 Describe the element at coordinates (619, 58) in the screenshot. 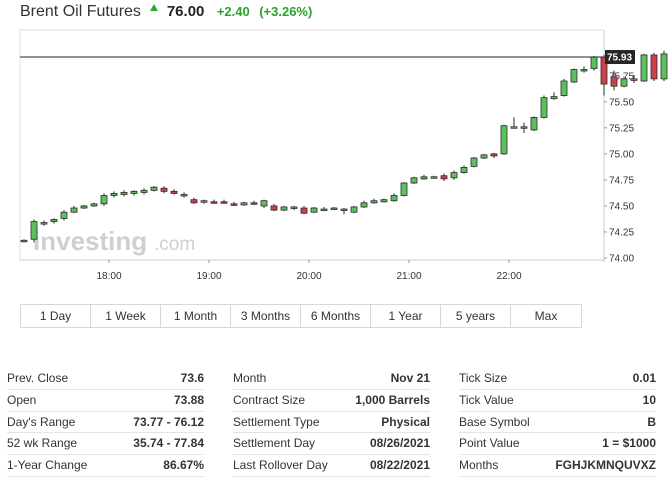

I see `last-price-tag-label: 75.93` at that location.